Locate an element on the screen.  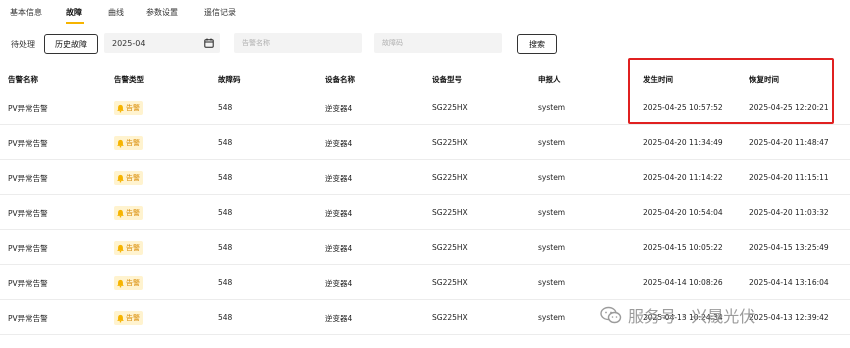
column-header-device-name: 设备名称 is located at coordinates (340, 79).